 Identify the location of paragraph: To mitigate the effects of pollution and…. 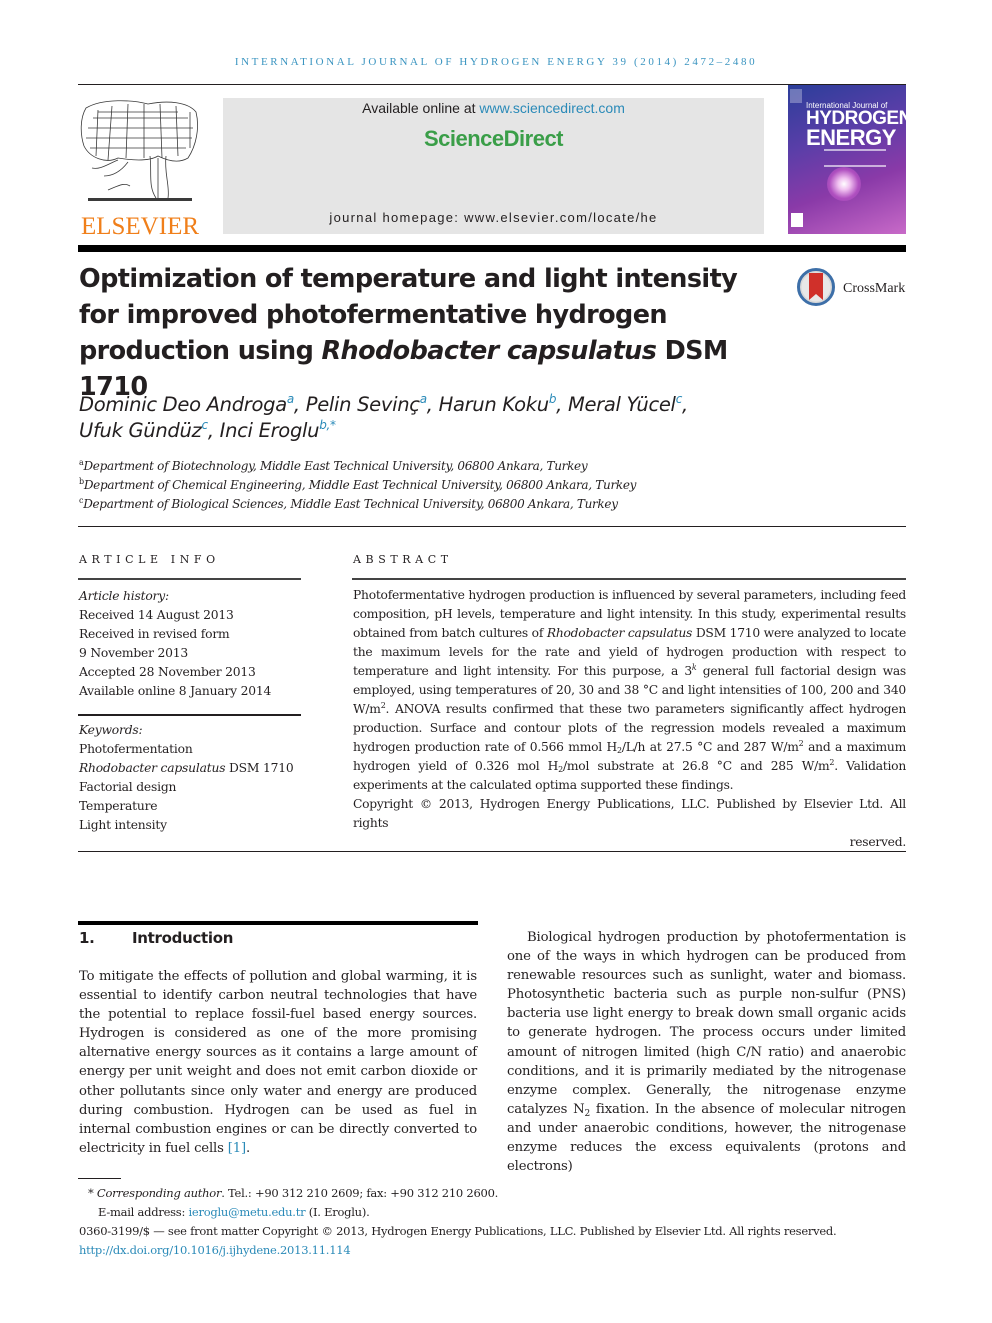
(278, 1062).